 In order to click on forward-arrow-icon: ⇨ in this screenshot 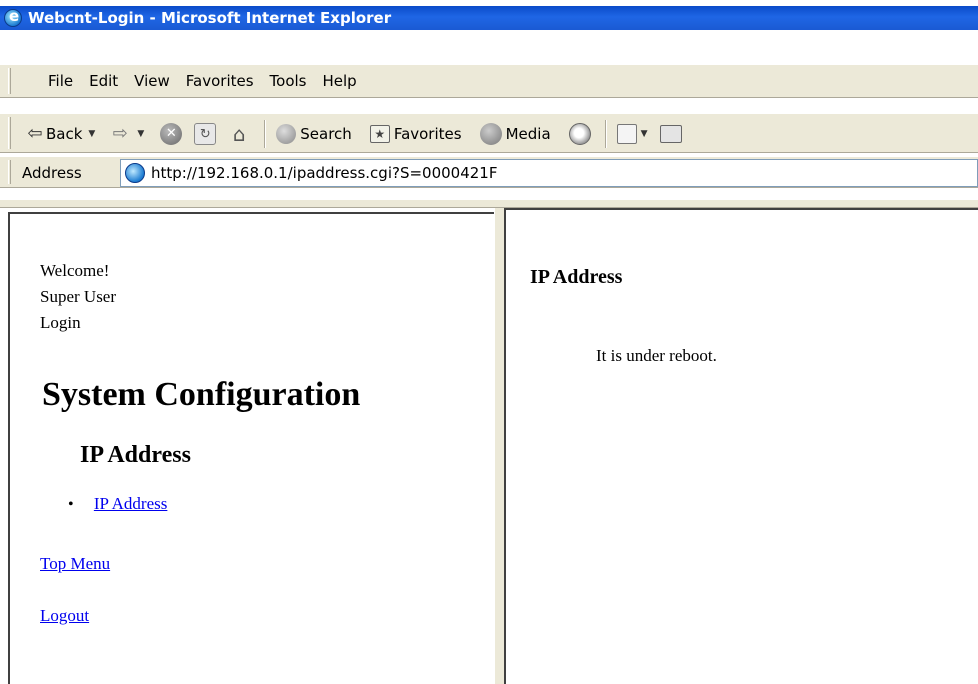, I will do `click(120, 133)`.